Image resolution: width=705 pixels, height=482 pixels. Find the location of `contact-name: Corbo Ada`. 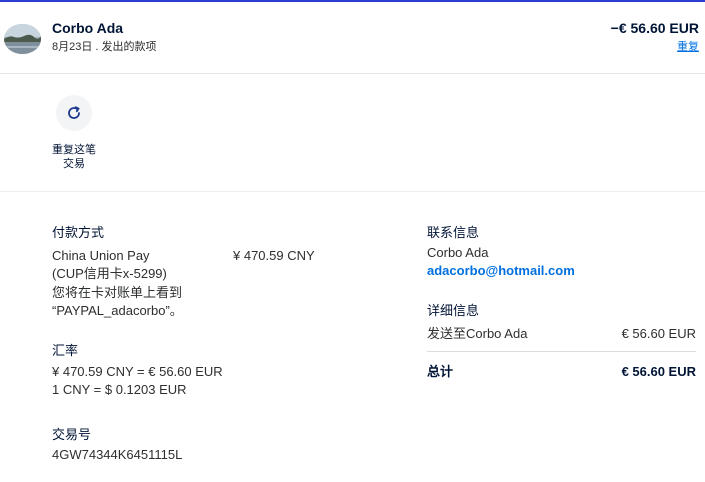

contact-name: Corbo Ada is located at coordinates (458, 252).